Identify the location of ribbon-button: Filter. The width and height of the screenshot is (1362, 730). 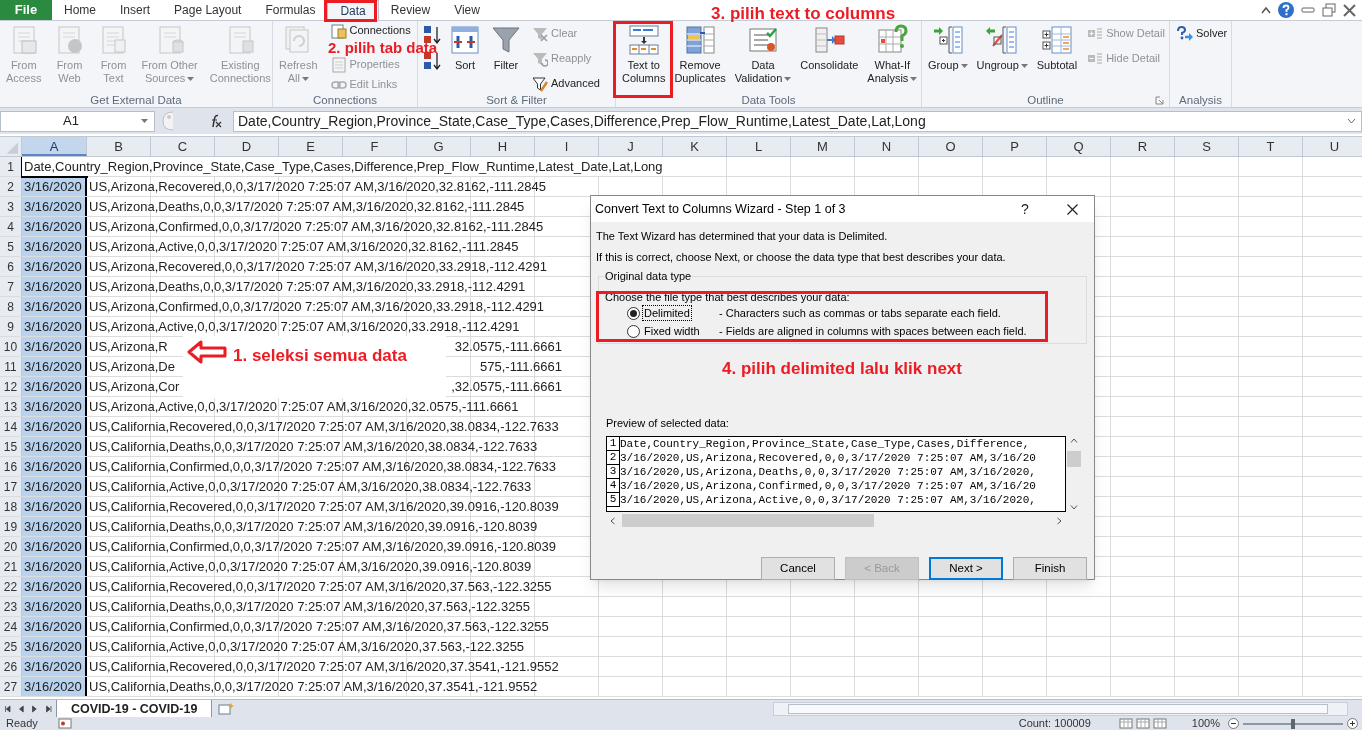
(506, 46).